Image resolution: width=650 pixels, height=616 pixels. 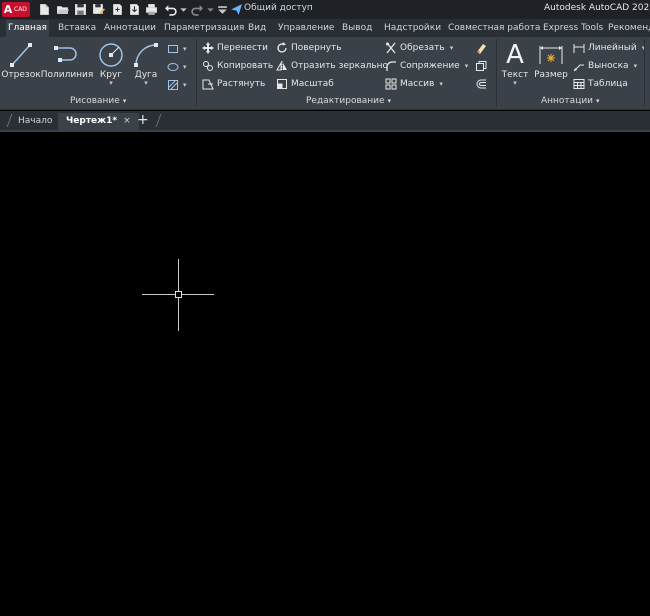 What do you see at coordinates (130, 28) in the screenshot?
I see `tab-annotate: Аннотации` at bounding box center [130, 28].